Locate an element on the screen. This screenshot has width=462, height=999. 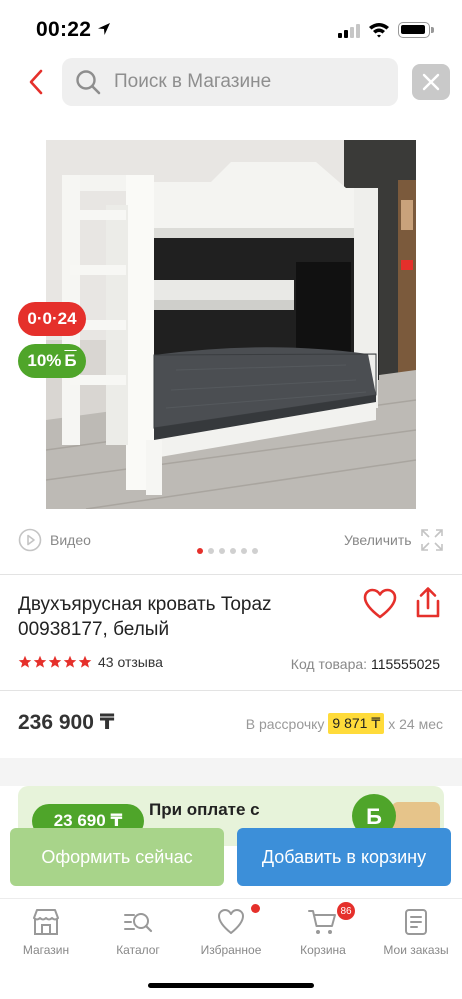
share-button is located at coordinates (428, 603).